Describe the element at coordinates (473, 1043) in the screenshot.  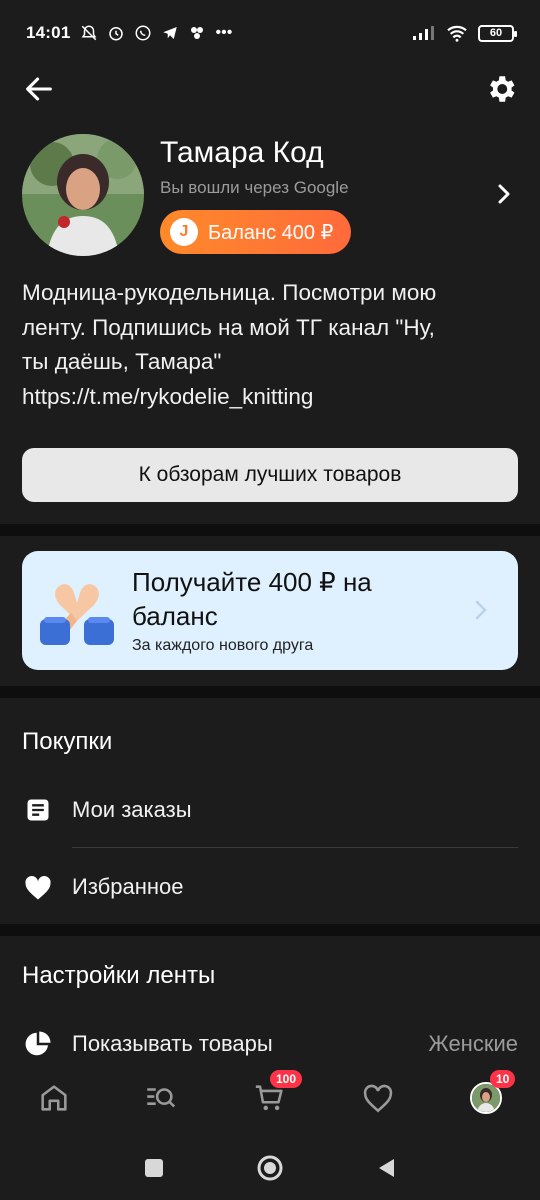
I see `show-products-value: Женские` at that location.